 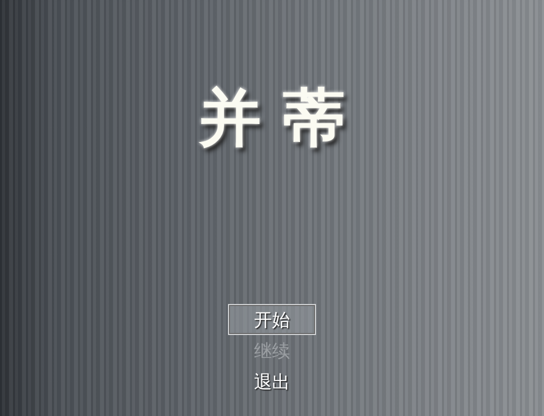 I want to click on menu-item: 开始, so click(x=272, y=319).